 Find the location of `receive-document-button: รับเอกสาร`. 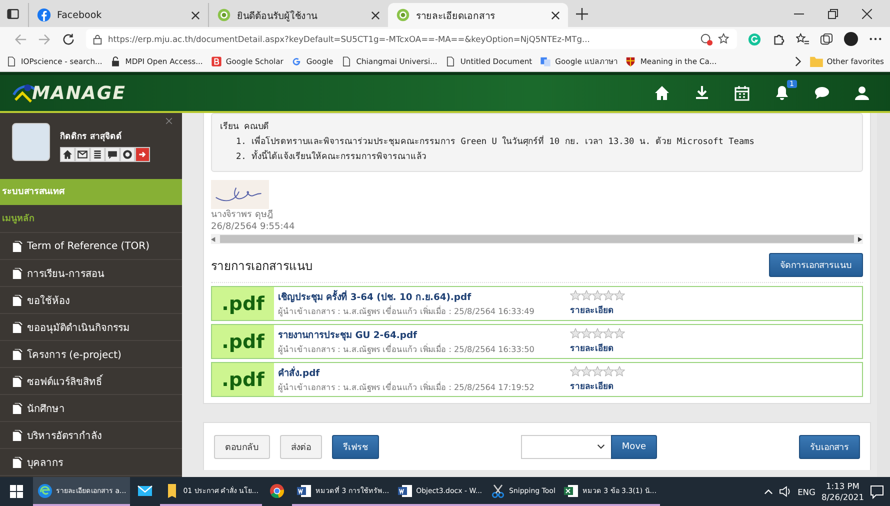

receive-document-button: รับเอกสาร is located at coordinates (829, 446).